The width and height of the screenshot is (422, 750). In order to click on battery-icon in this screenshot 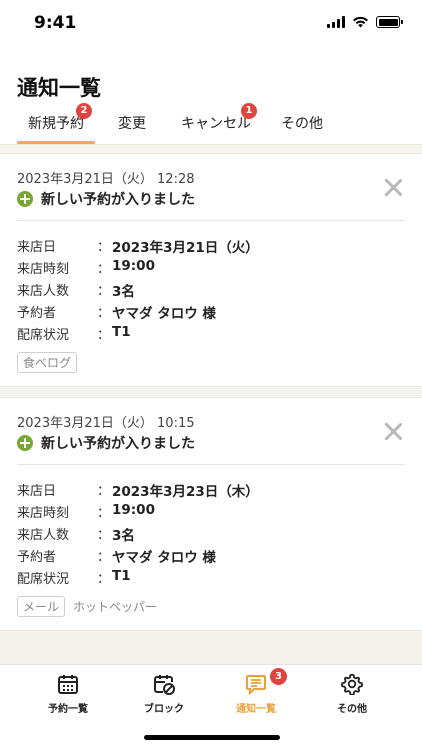, I will do `click(389, 22)`.